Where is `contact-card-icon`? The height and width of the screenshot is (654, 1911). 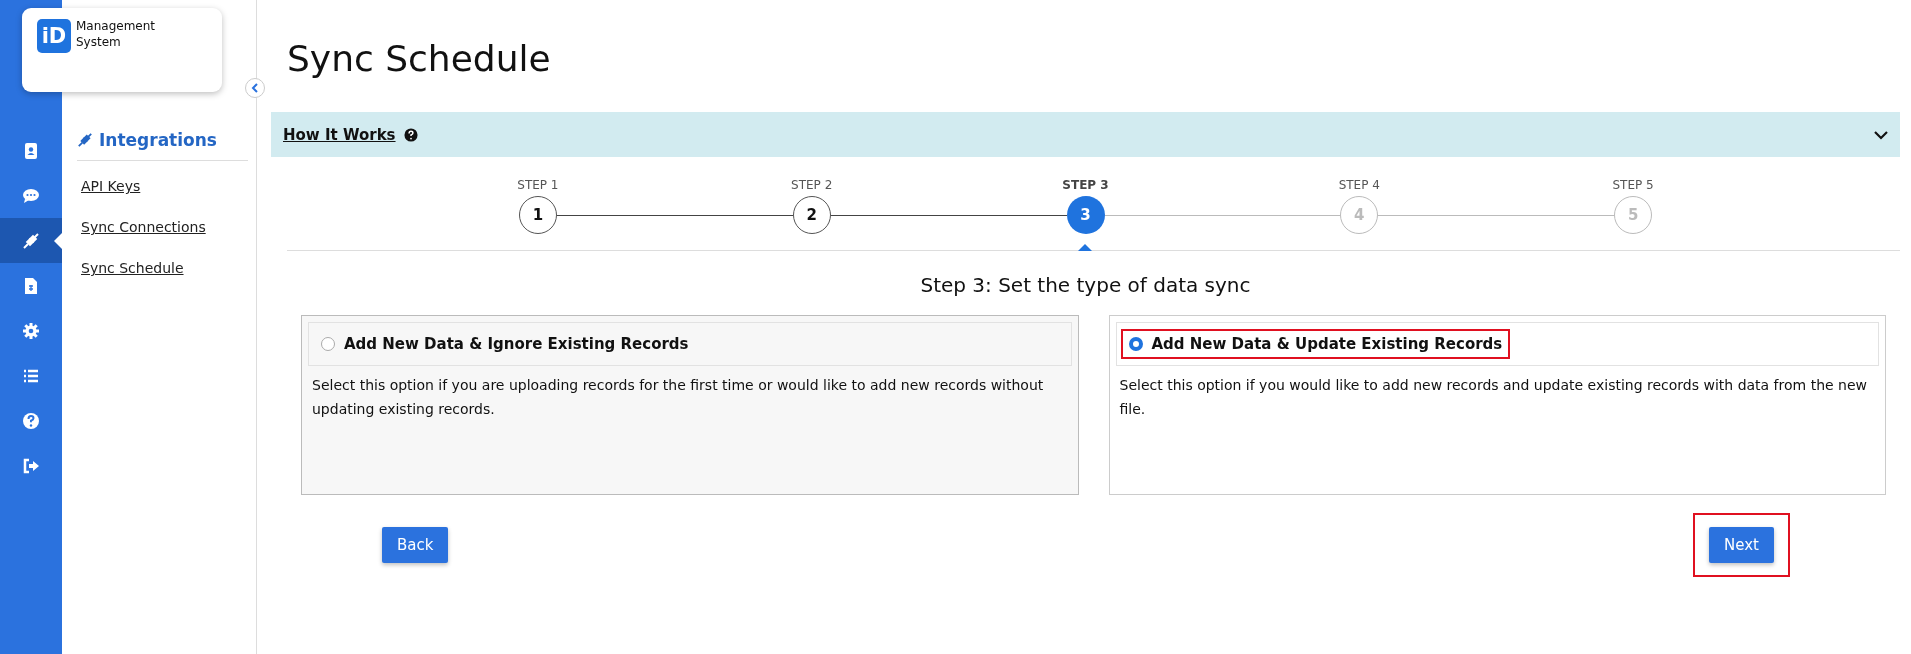 contact-card-icon is located at coordinates (31, 150).